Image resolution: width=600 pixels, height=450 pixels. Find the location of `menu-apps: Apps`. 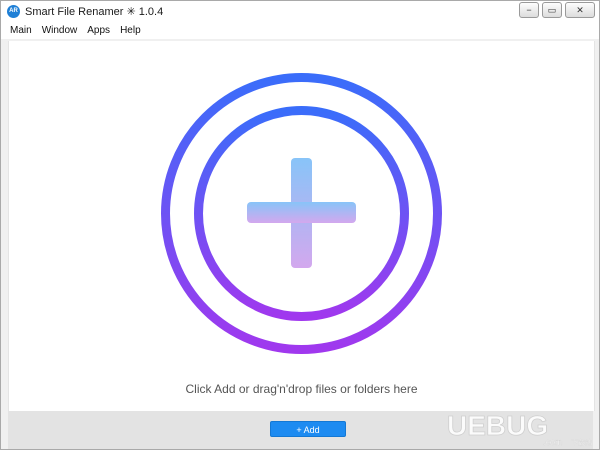

menu-apps: Apps is located at coordinates (98, 31).